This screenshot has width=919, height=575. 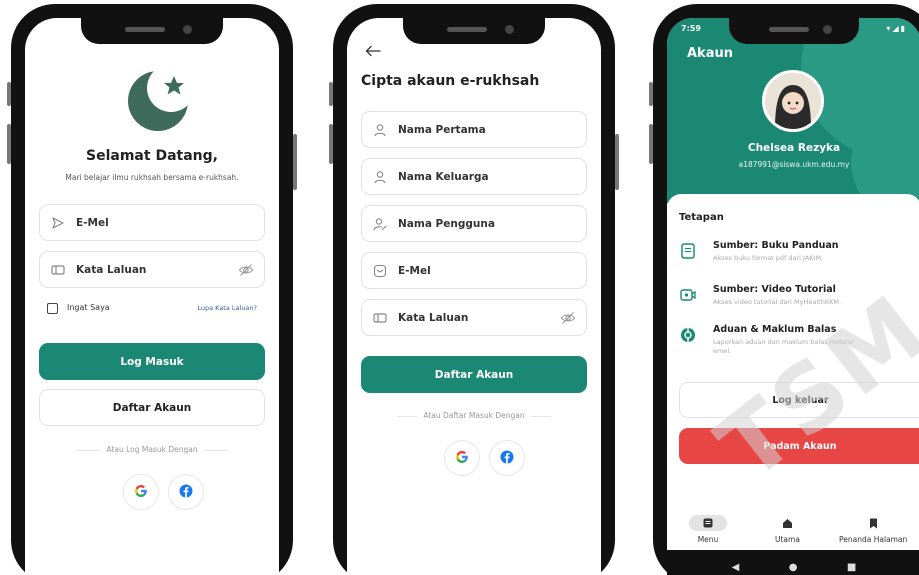 What do you see at coordinates (380, 271) in the screenshot?
I see `mail-icon` at bounding box center [380, 271].